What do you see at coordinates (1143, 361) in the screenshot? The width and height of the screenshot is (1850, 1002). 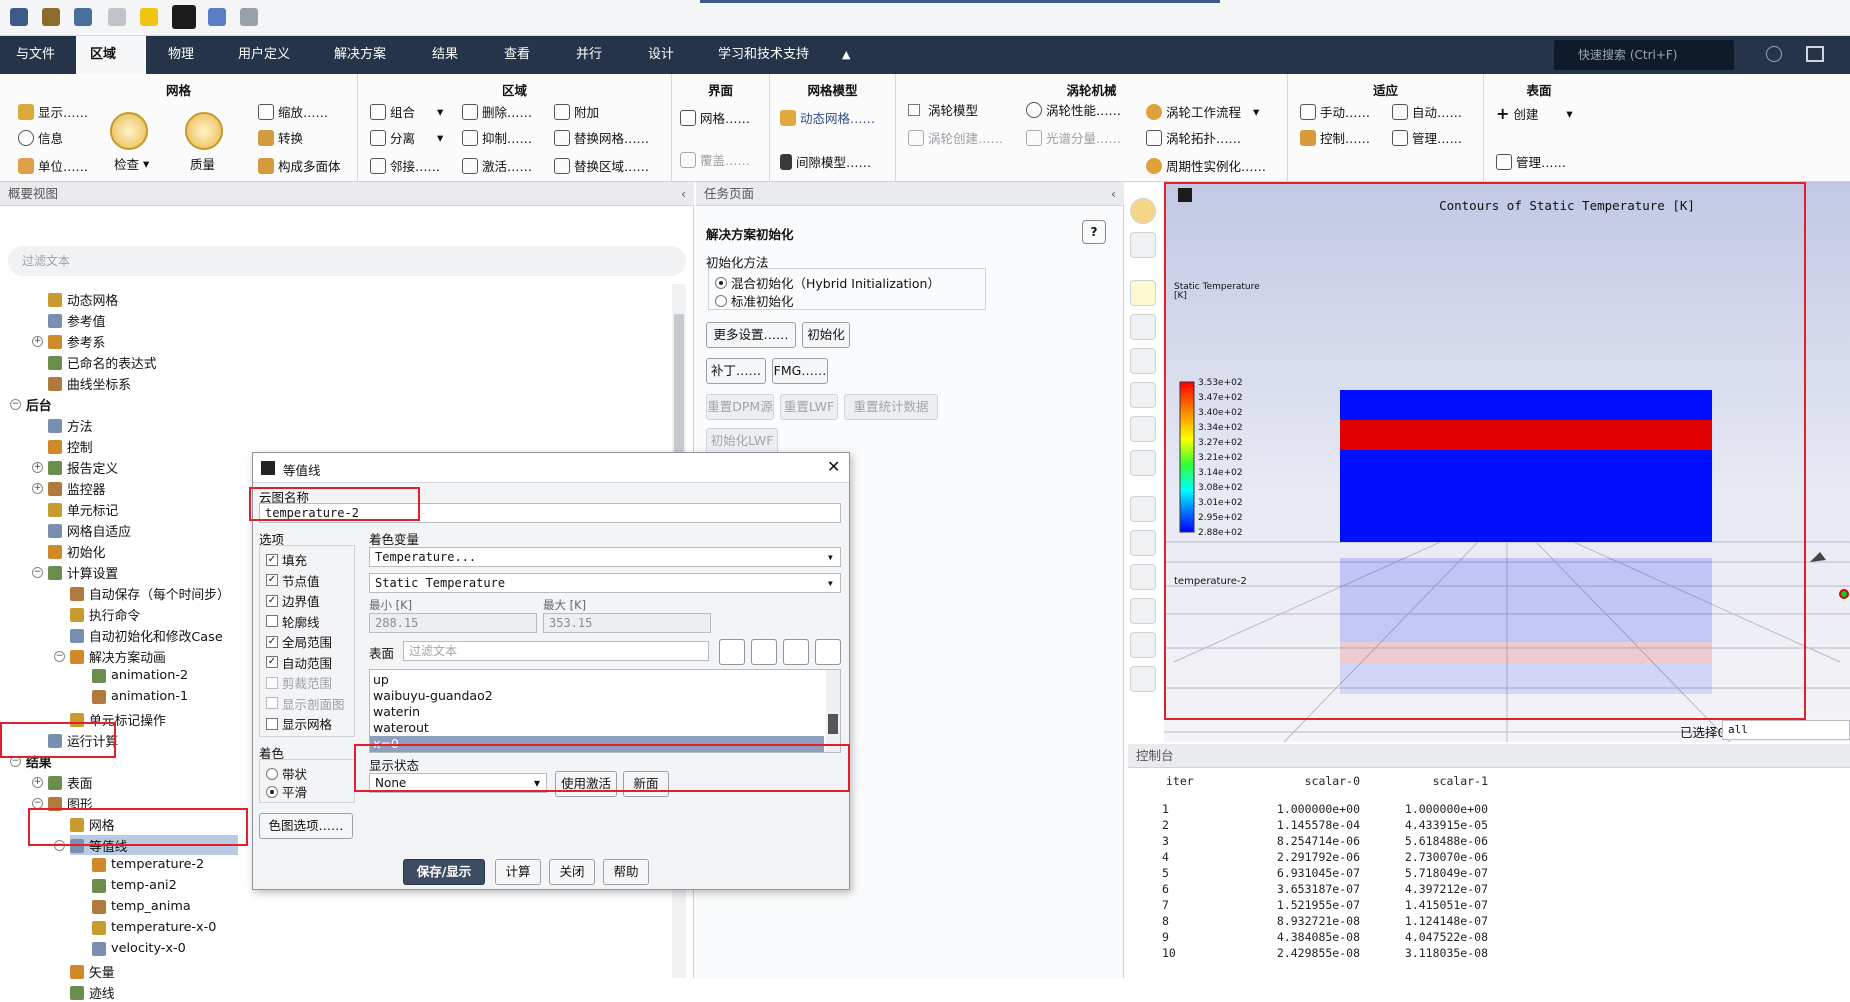 I see `pan-icon` at bounding box center [1143, 361].